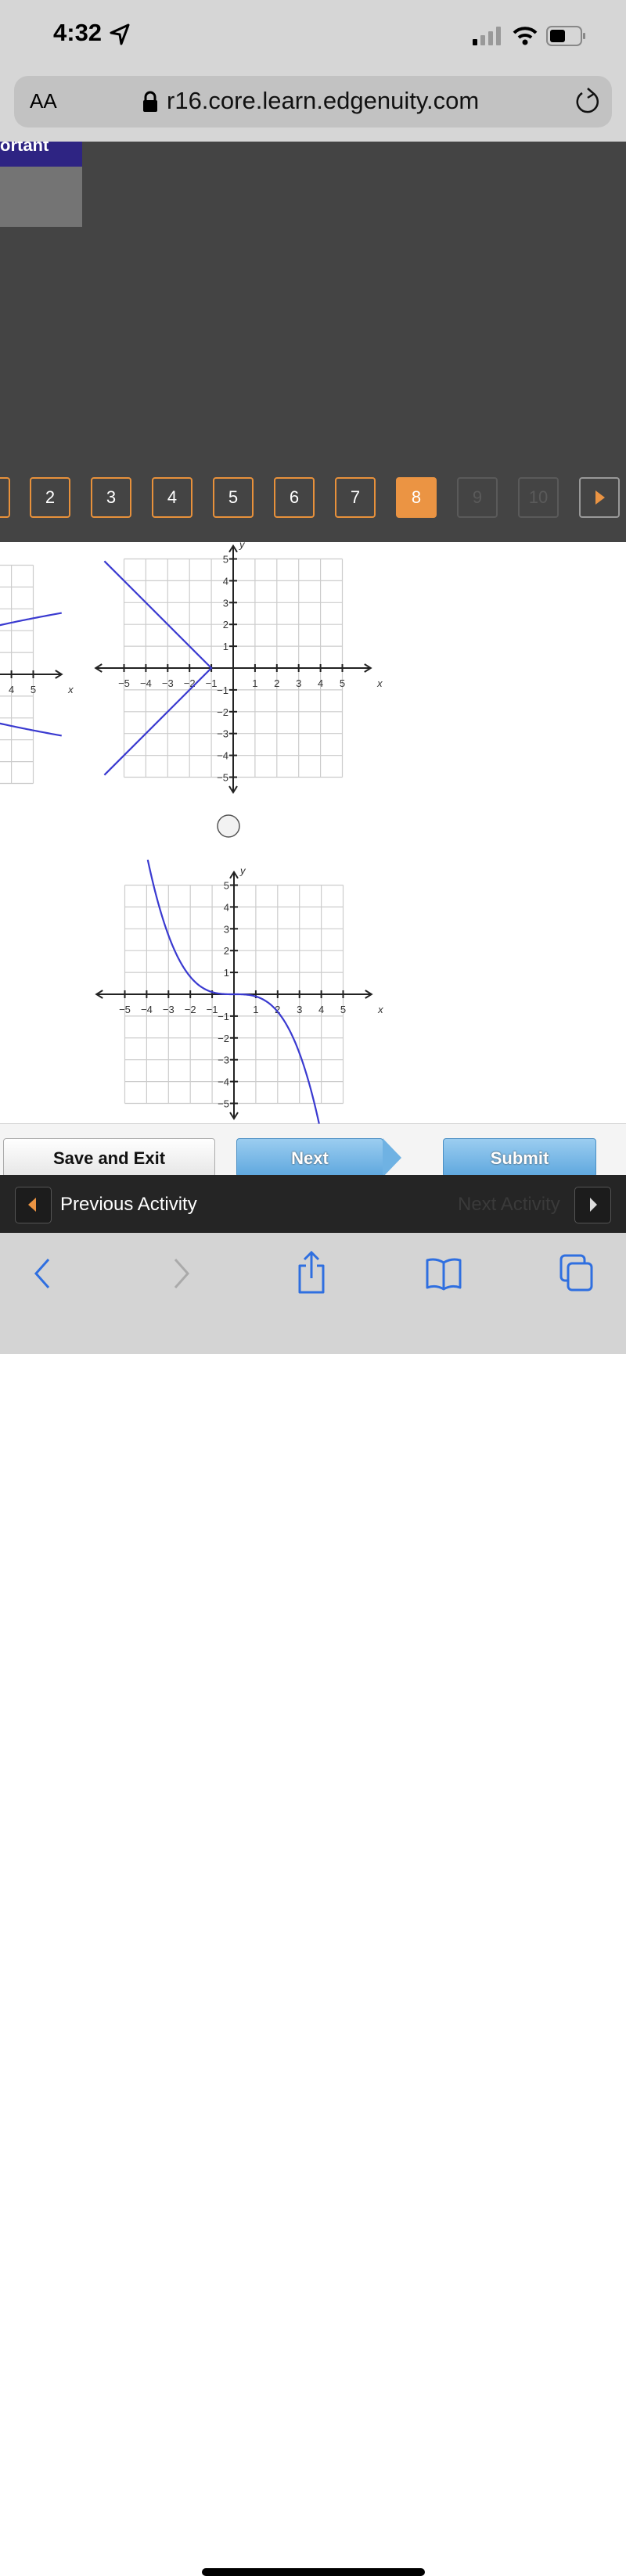  What do you see at coordinates (255, 1010) in the screenshot?
I see `graph-b-x-tick-label: 1` at bounding box center [255, 1010].